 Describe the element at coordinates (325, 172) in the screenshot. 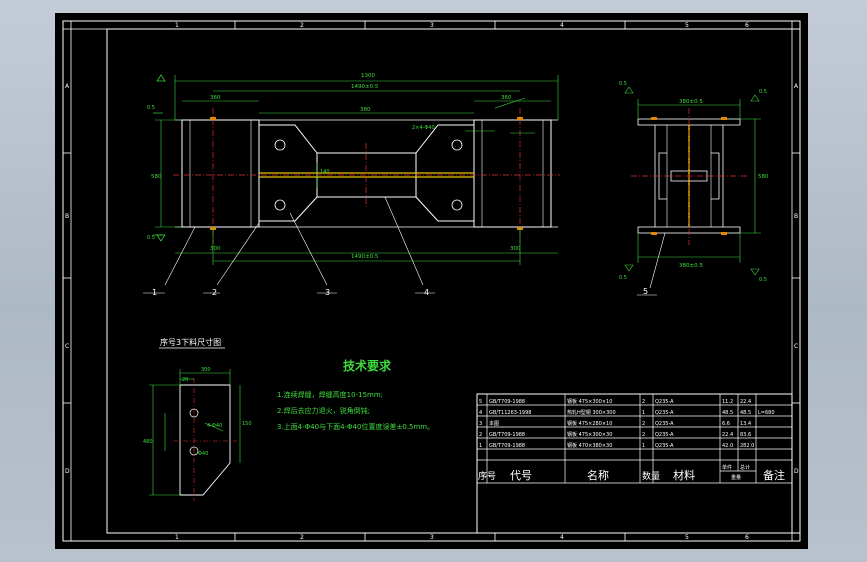

I see `dim-web: 140` at that location.